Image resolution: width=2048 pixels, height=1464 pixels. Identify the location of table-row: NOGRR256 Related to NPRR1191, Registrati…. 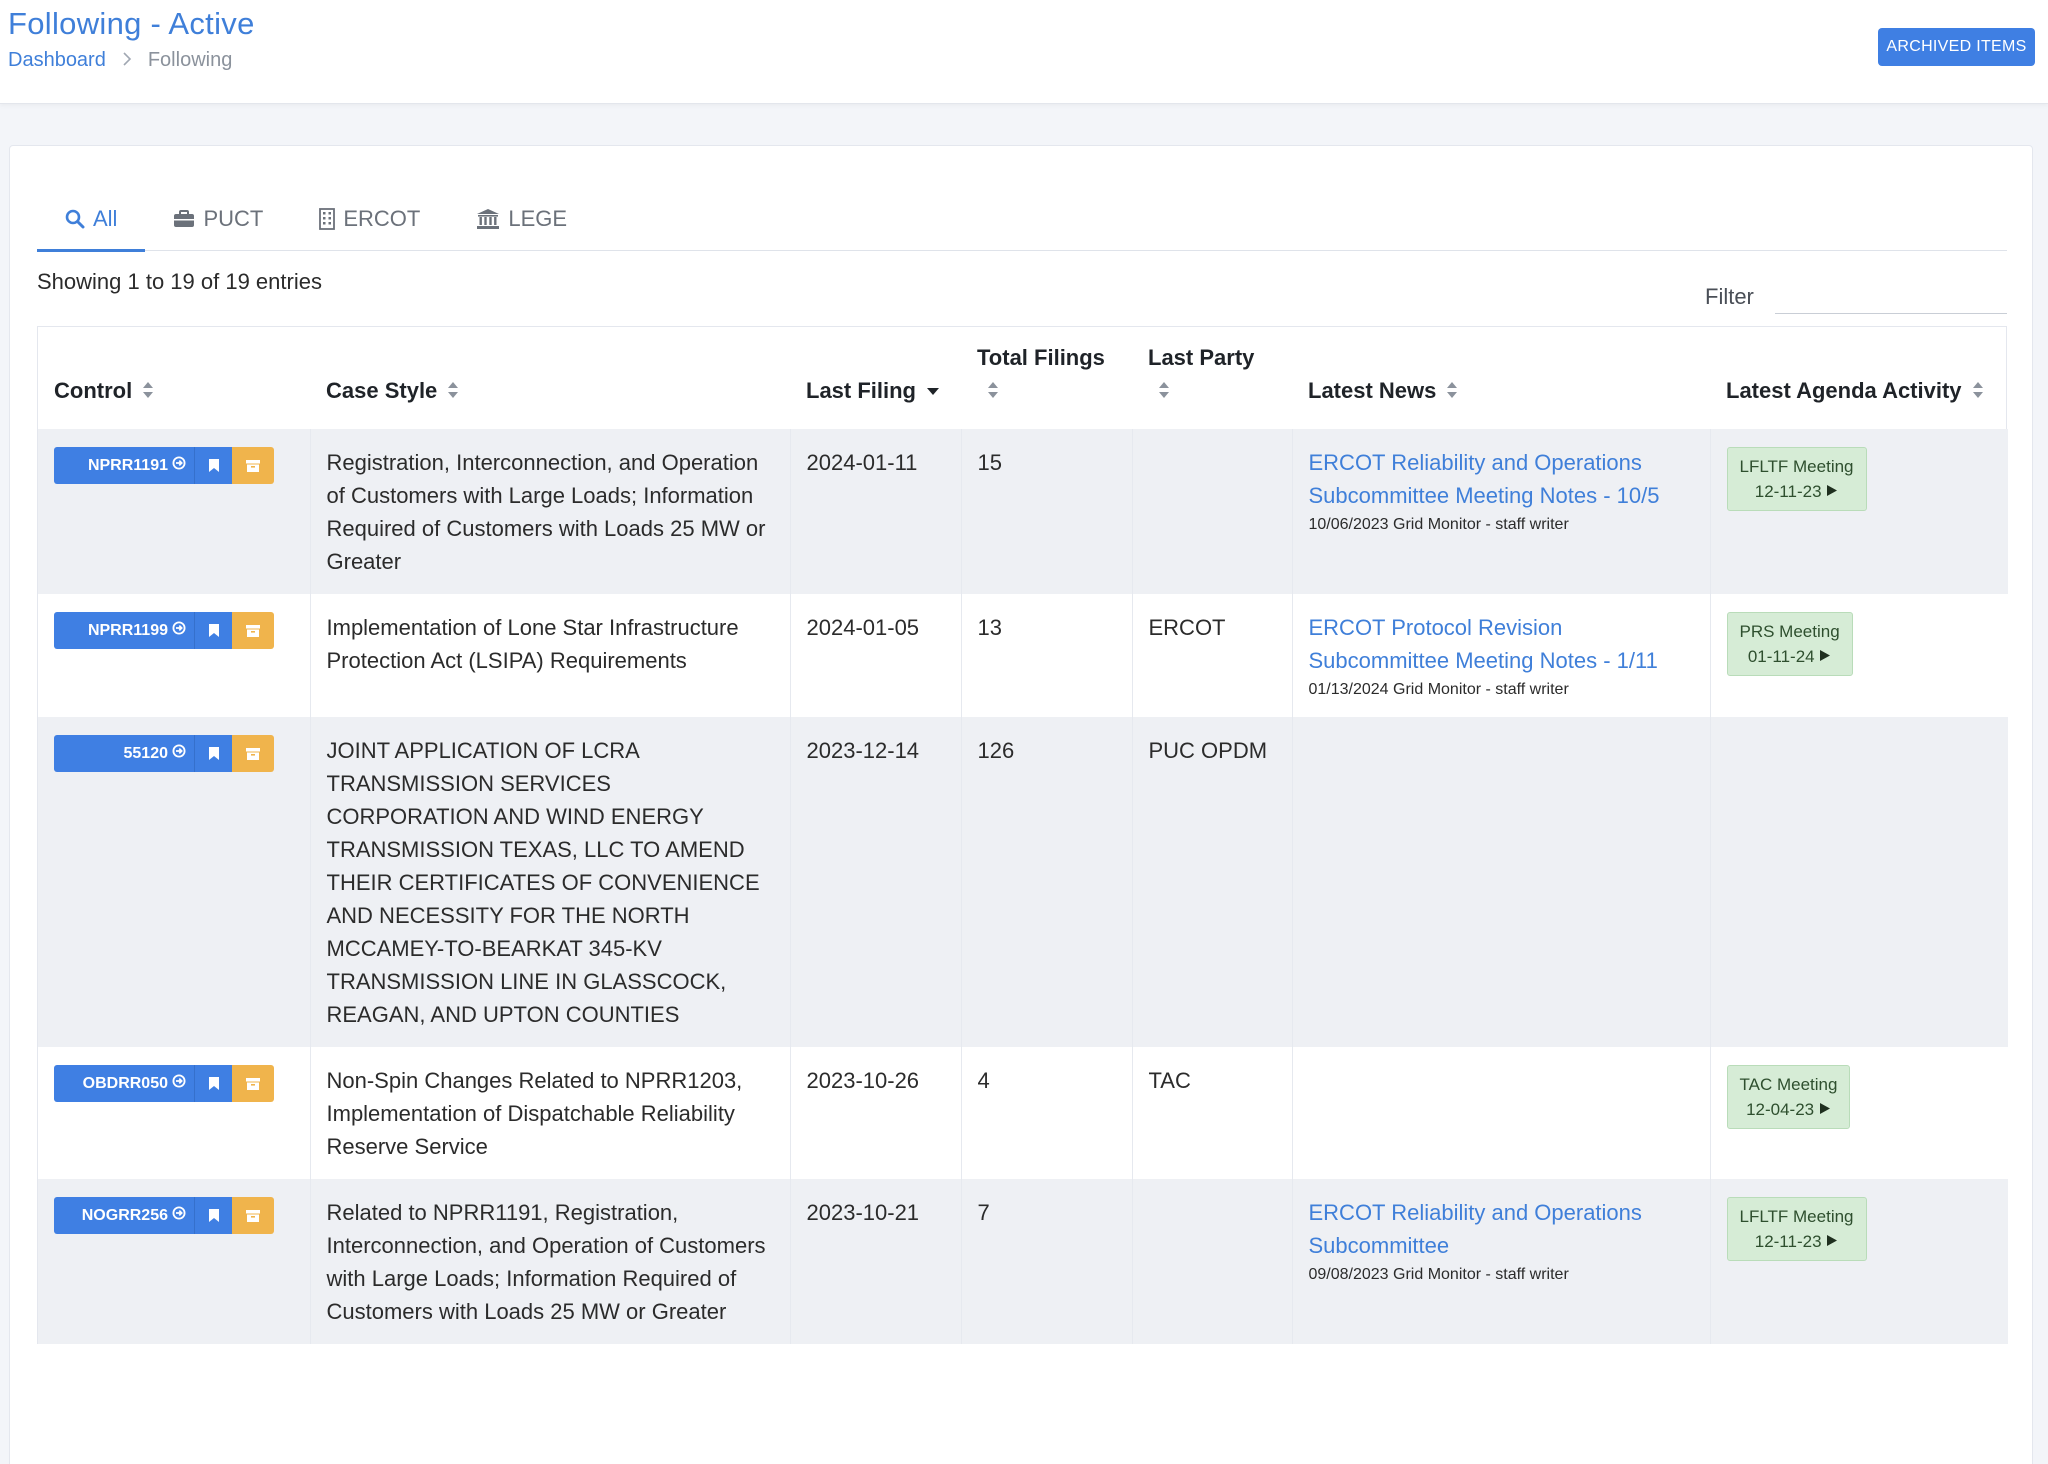
(1023, 1261).